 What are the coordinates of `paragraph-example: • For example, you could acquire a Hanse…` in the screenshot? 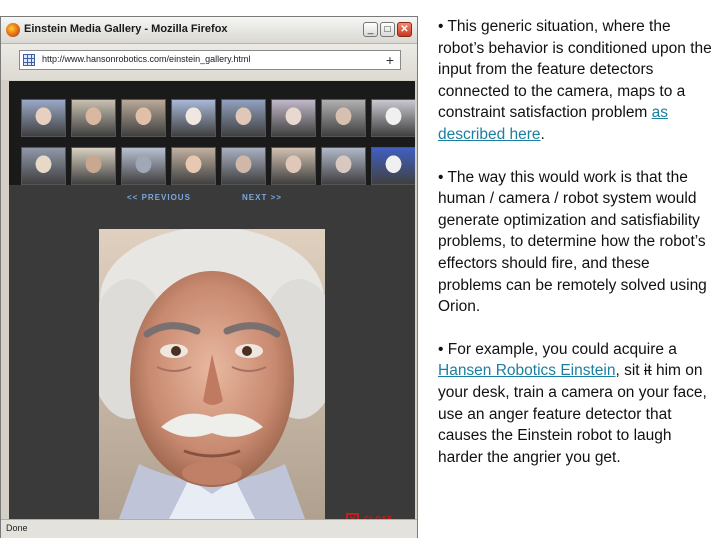 It's located at (572, 403).